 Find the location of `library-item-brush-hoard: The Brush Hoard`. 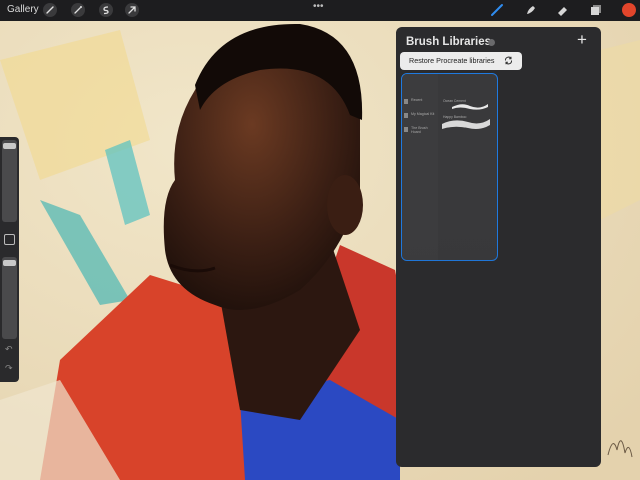

library-item-brush-hoard: The Brush Hoard is located at coordinates (420, 132).